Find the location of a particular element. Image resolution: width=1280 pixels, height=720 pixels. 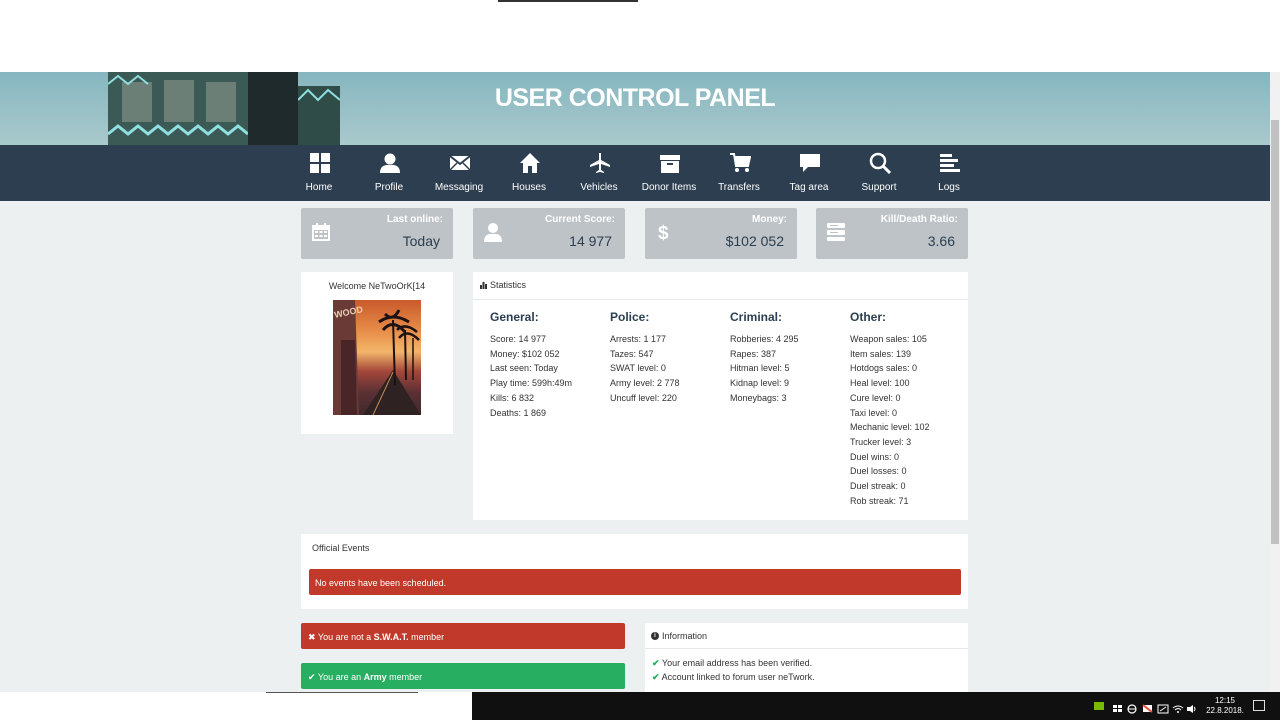

nav-profile-label: Profile is located at coordinates (389, 187).